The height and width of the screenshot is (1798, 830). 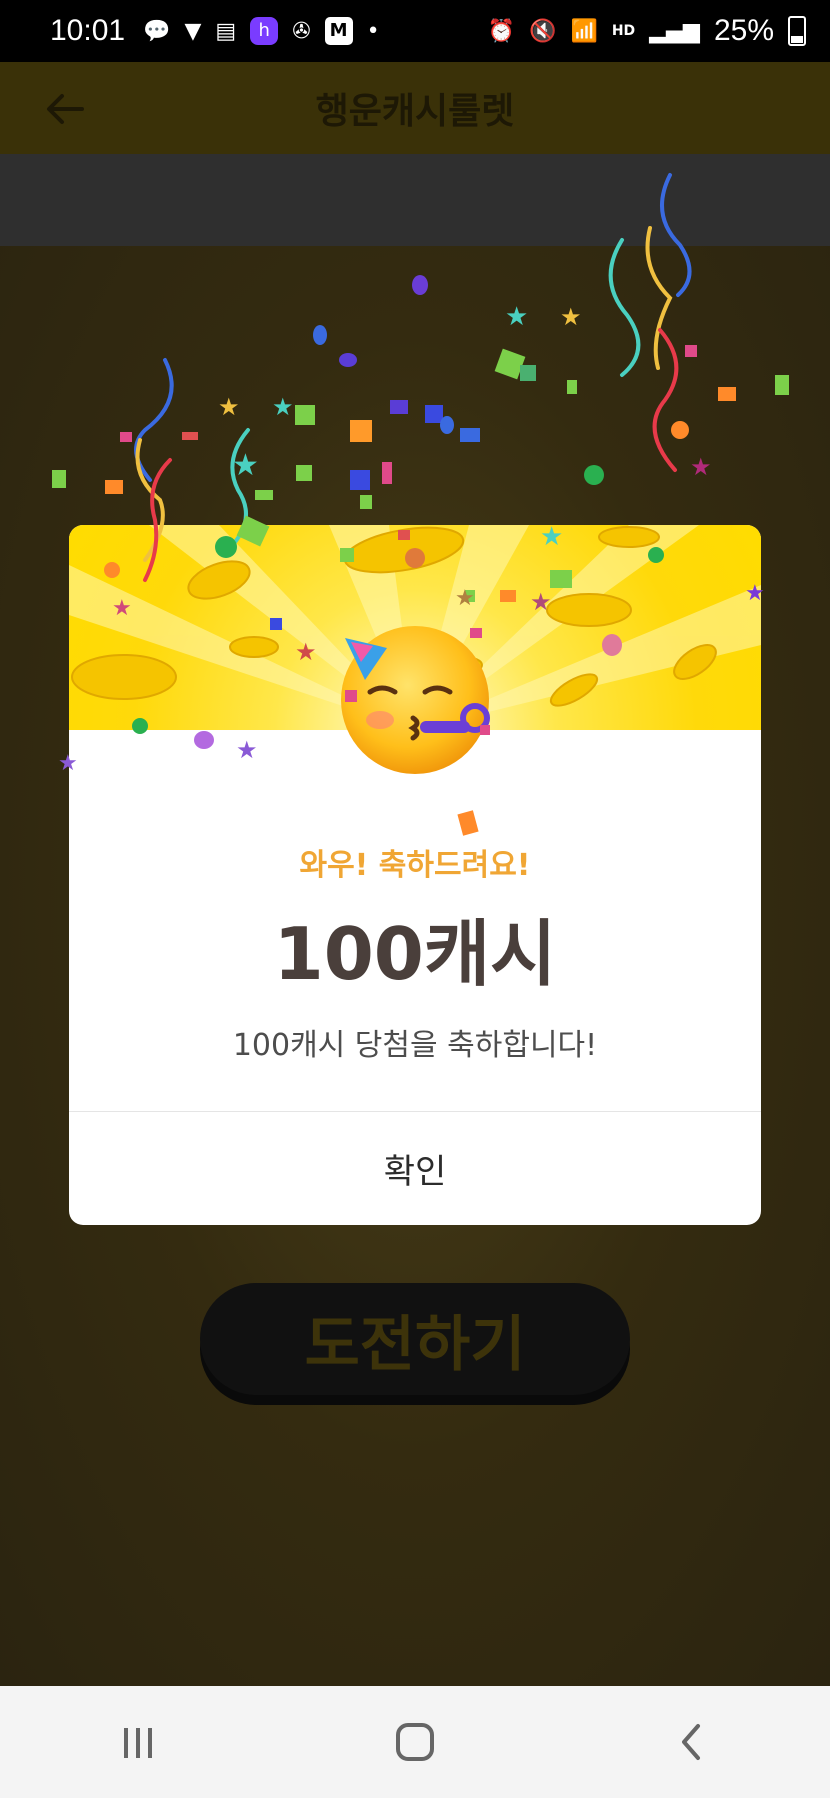 I want to click on app-header: 행운캐시룰렛, so click(x=415, y=108).